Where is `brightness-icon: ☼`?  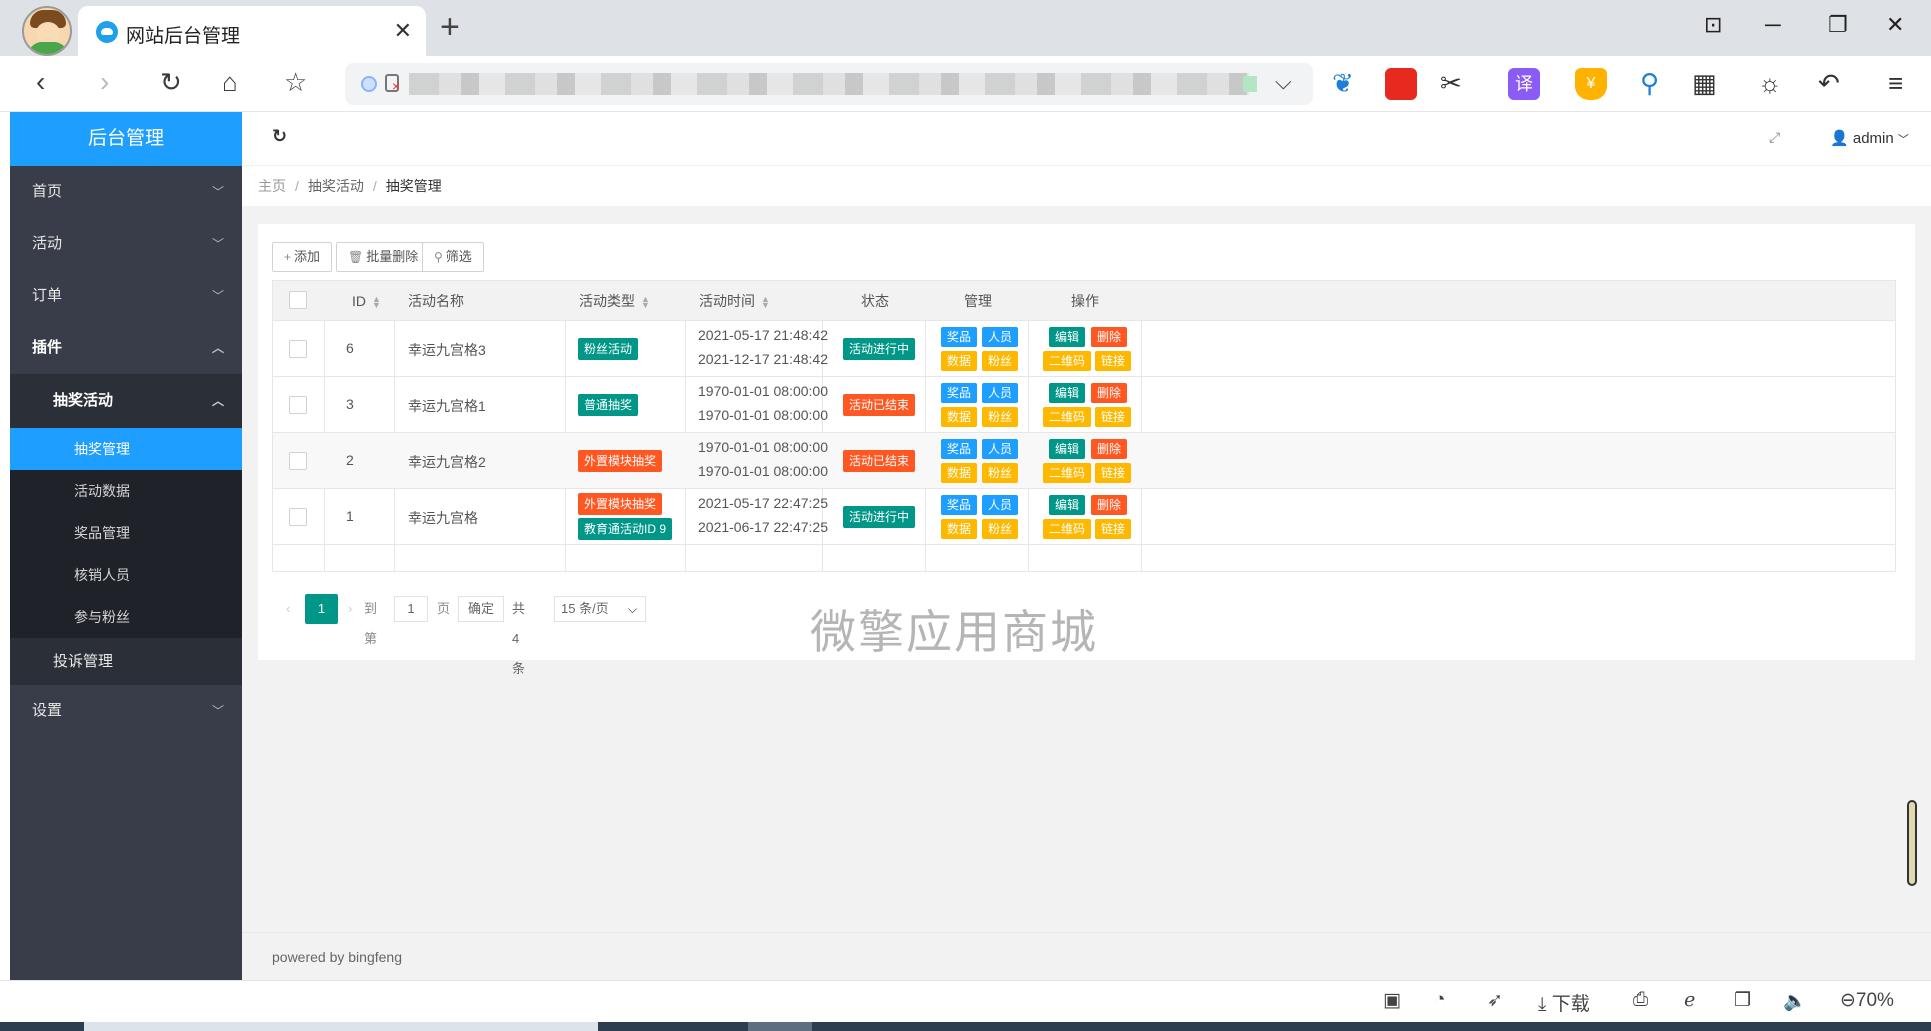 brightness-icon: ☼ is located at coordinates (1774, 84).